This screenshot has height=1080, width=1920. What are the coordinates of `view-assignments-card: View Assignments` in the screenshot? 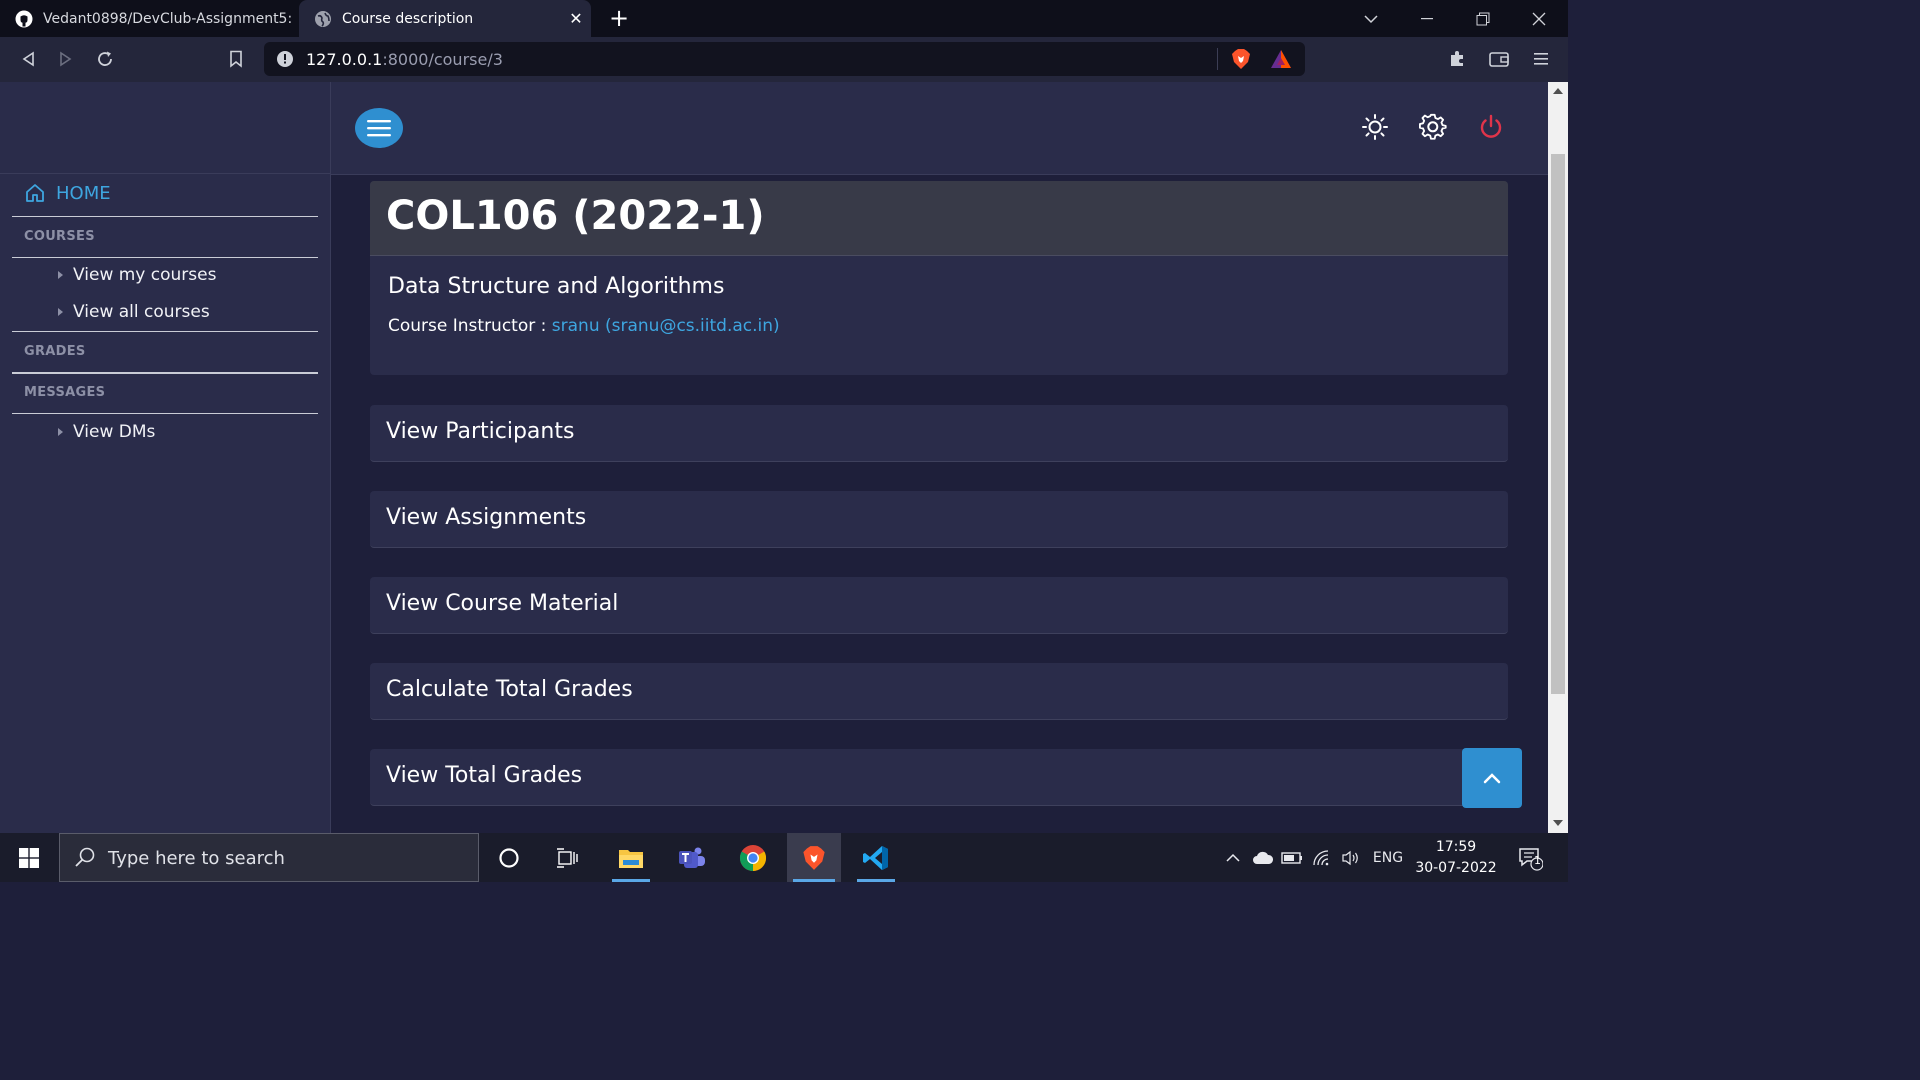 It's located at (939, 519).